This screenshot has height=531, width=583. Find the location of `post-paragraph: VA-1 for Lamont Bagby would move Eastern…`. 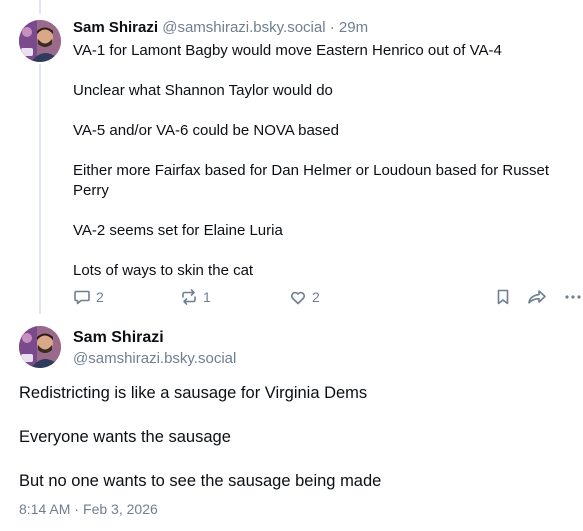

post-paragraph: VA-1 for Lamont Bagby would move Eastern… is located at coordinates (287, 50).